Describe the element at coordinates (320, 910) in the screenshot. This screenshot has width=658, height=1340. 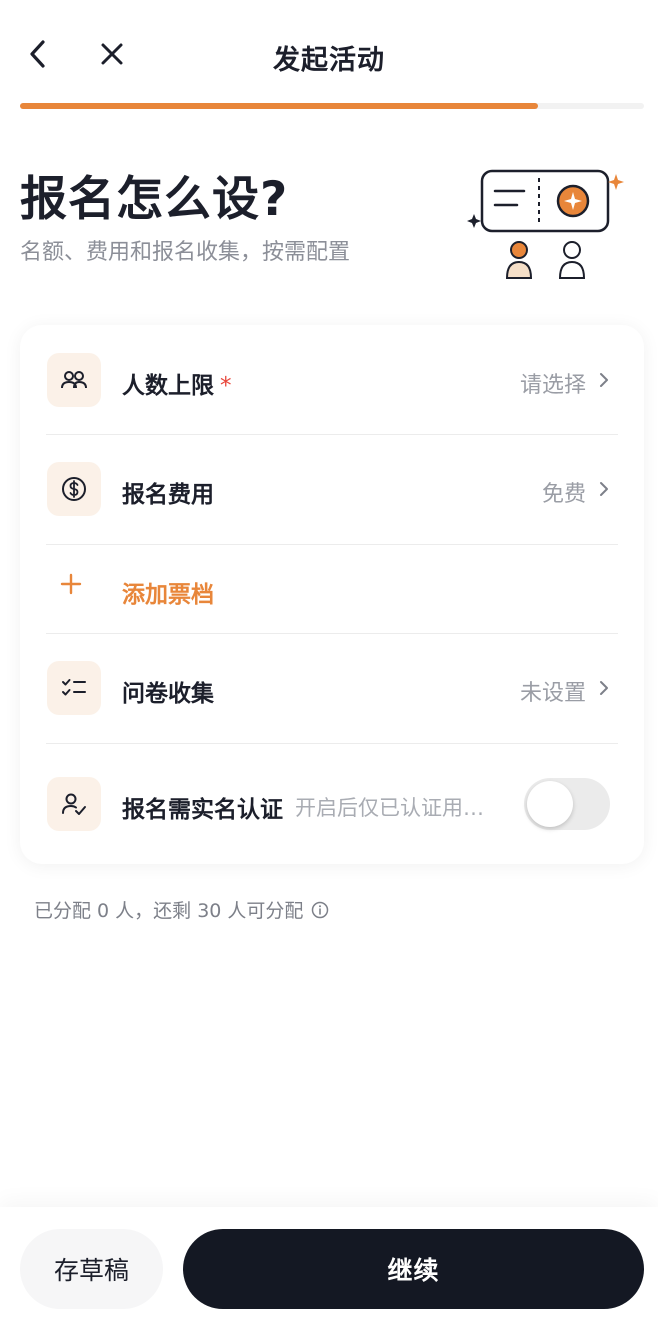
I see `info-icon` at that location.